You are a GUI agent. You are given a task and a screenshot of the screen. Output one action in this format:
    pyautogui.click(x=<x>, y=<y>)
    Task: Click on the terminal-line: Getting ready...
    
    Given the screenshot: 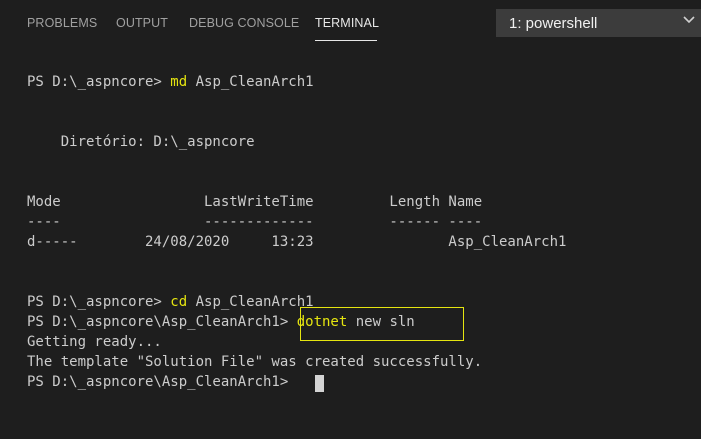 What is the action you would take?
    pyautogui.click(x=94, y=342)
    